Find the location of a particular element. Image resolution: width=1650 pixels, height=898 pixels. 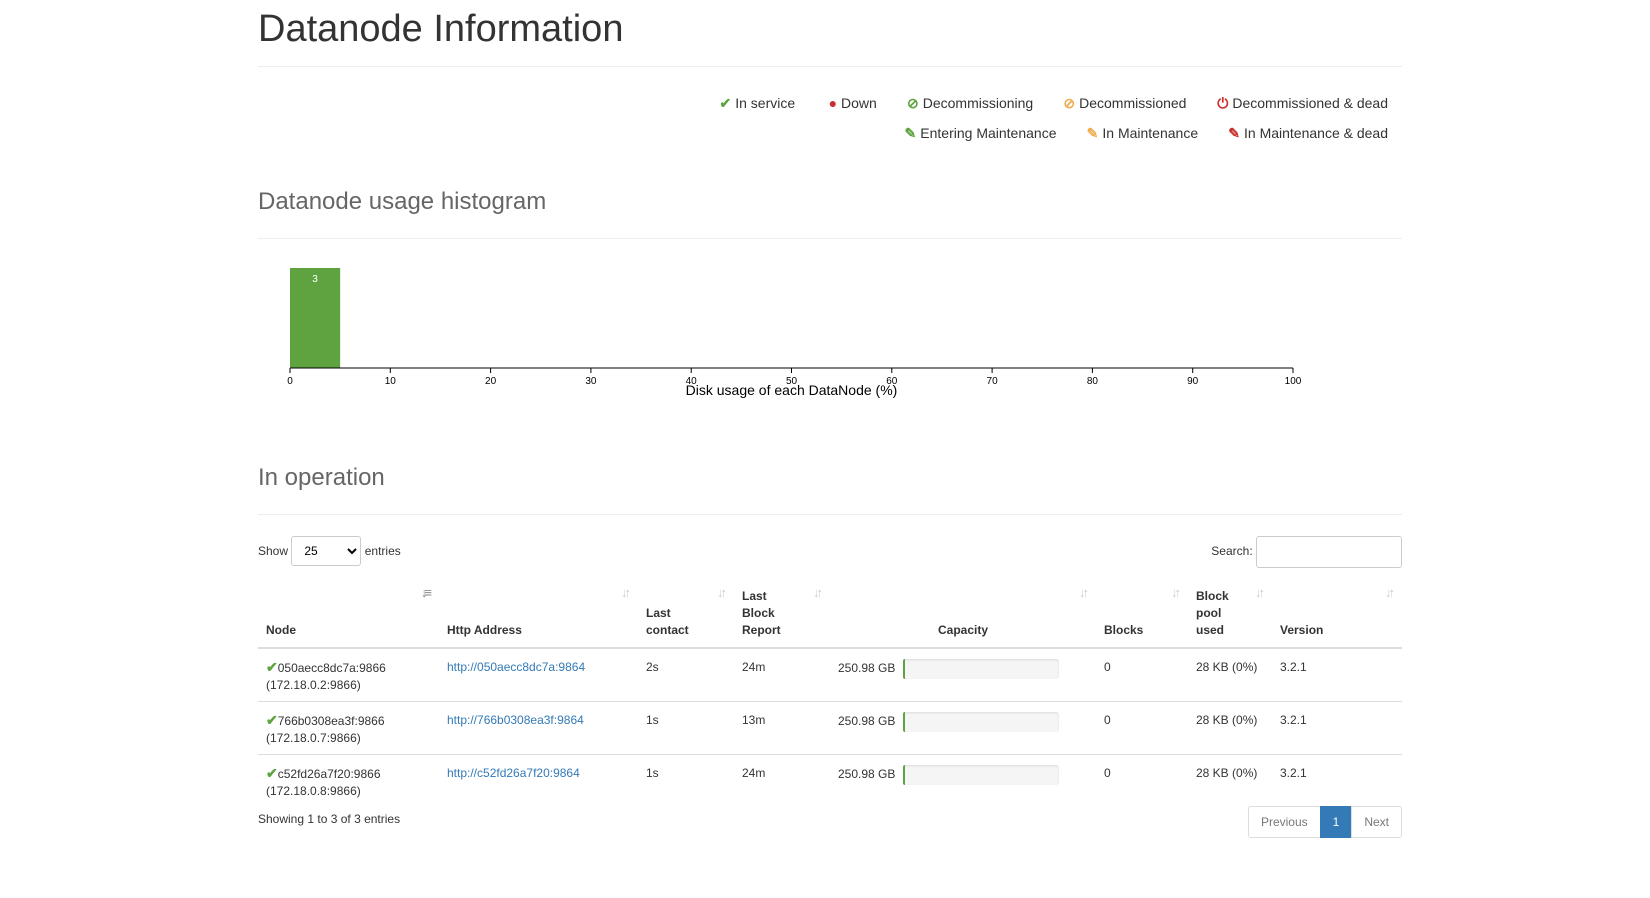

http-address-link: http://050aecc8dc7a:9864 is located at coordinates (516, 667).